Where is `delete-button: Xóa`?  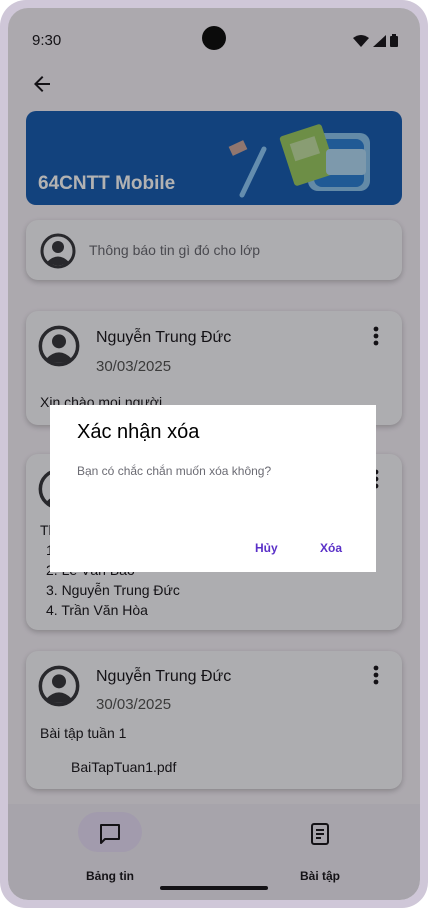 delete-button: Xóa is located at coordinates (331, 548).